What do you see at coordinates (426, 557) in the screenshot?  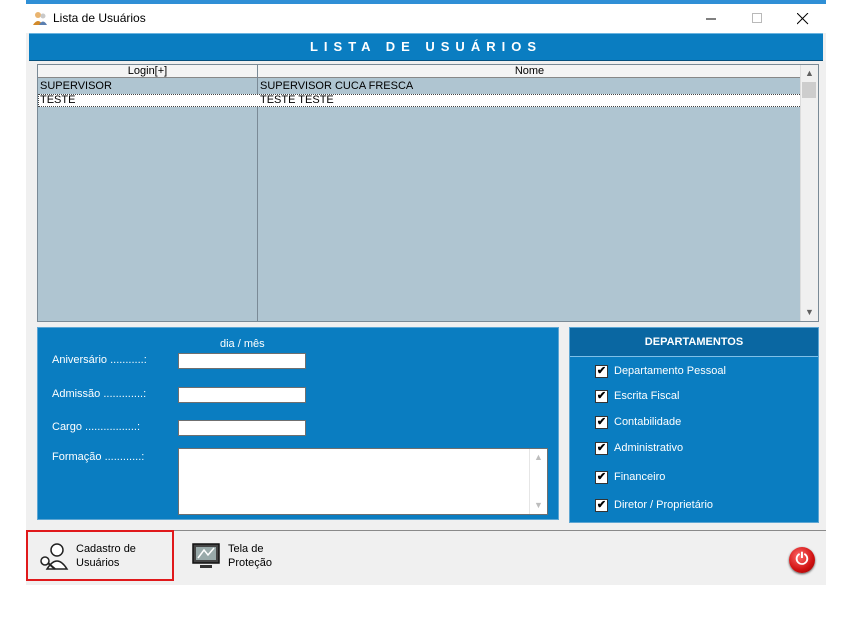 I see `bottom-toolbar: Cadastro de Usuários Tela de Proteção ⏻` at bounding box center [426, 557].